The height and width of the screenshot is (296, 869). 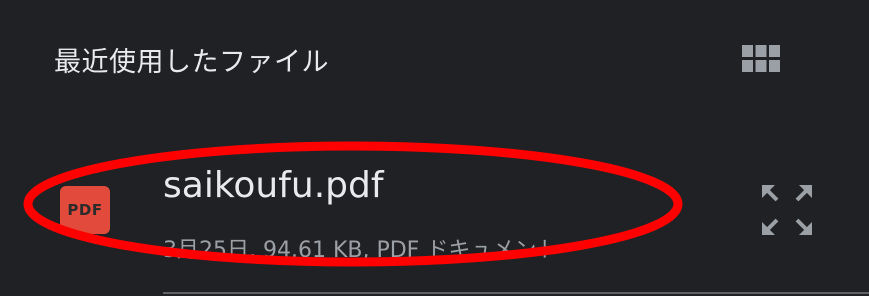 I want to click on expand-icon, so click(x=787, y=210).